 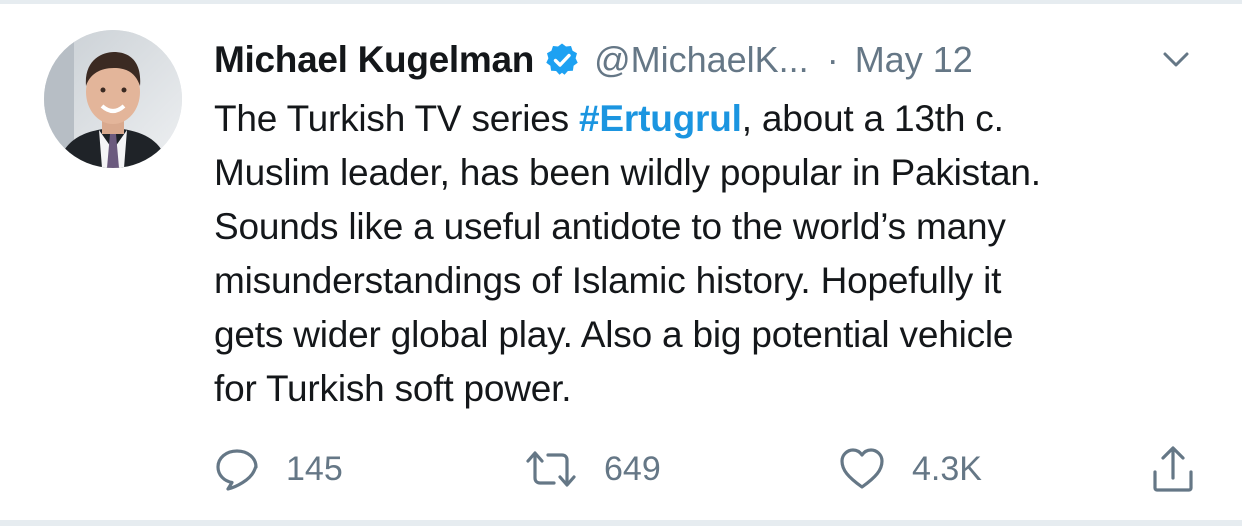 I want to click on avatar, so click(x=113, y=99).